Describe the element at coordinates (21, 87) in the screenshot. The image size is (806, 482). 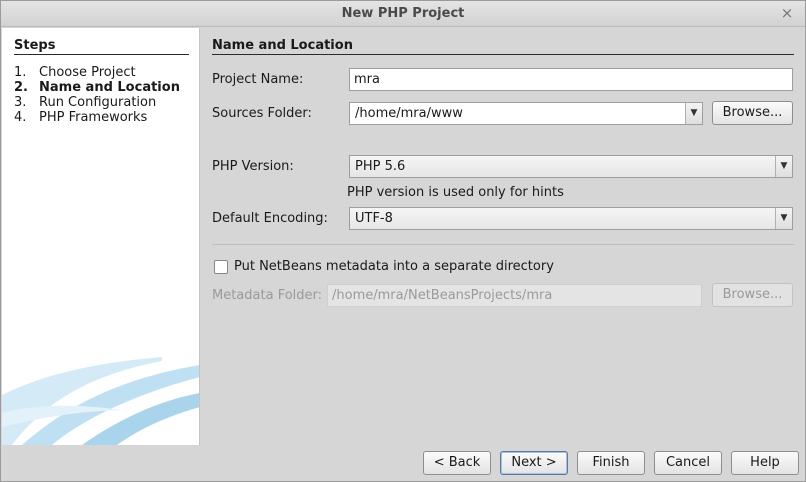
I see `step-number: 2.` at that location.